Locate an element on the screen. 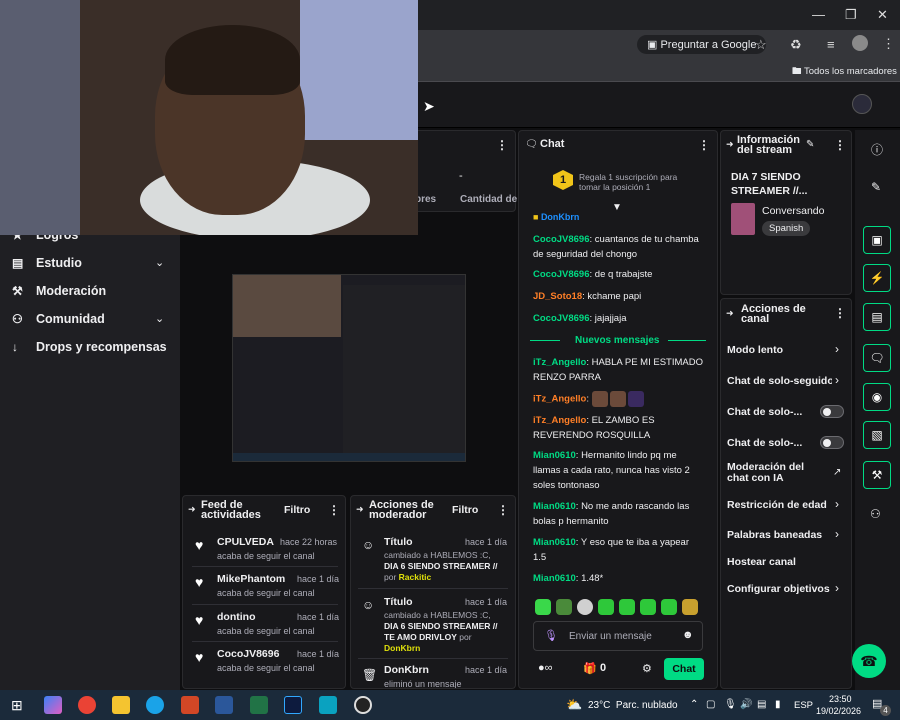 The width and height of the screenshot is (900, 720). collapse-icon: ▼ is located at coordinates (617, 207).